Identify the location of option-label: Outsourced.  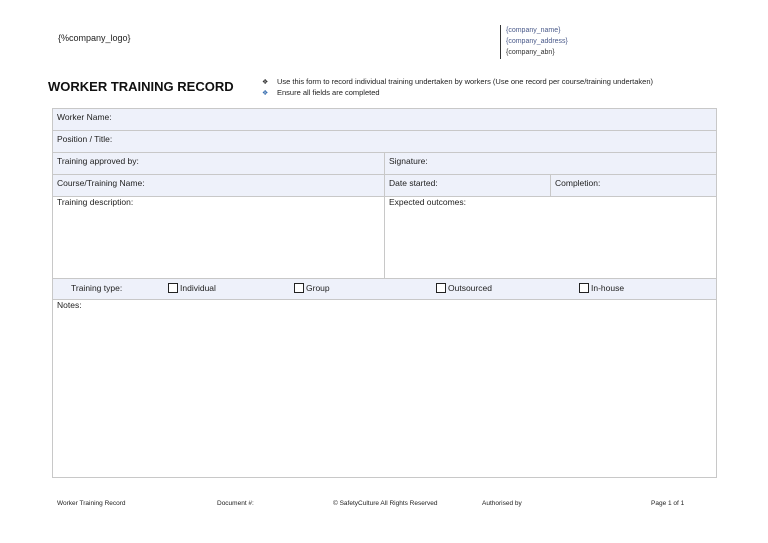
(470, 288).